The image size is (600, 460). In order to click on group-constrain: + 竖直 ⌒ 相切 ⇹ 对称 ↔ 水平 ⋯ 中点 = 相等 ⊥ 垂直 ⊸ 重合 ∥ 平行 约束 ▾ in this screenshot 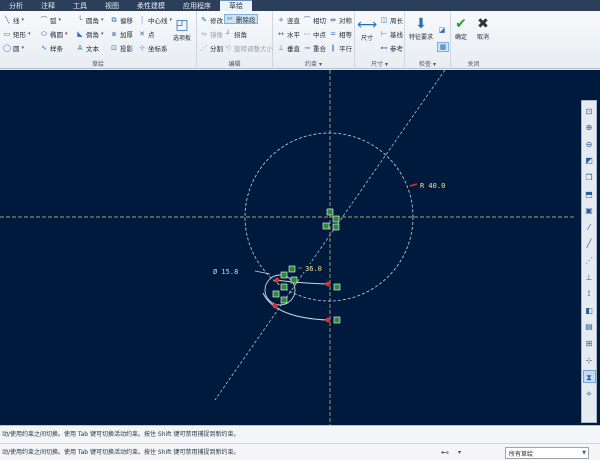, I will do `click(314, 40)`.